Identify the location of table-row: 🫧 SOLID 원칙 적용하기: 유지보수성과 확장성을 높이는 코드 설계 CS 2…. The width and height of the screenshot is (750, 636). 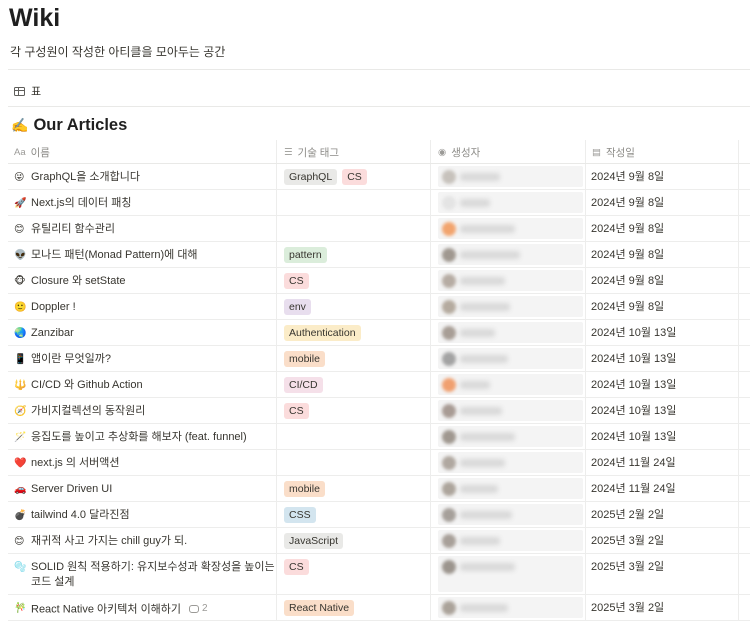
(379, 574).